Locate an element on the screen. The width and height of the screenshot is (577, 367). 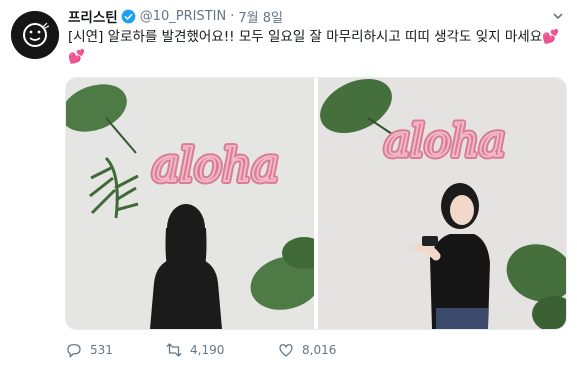
like-count: 8,016 is located at coordinates (319, 350).